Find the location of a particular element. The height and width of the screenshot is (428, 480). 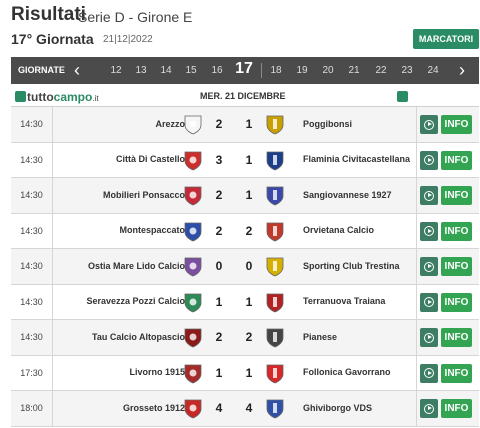

round-link: 19 is located at coordinates (302, 70).